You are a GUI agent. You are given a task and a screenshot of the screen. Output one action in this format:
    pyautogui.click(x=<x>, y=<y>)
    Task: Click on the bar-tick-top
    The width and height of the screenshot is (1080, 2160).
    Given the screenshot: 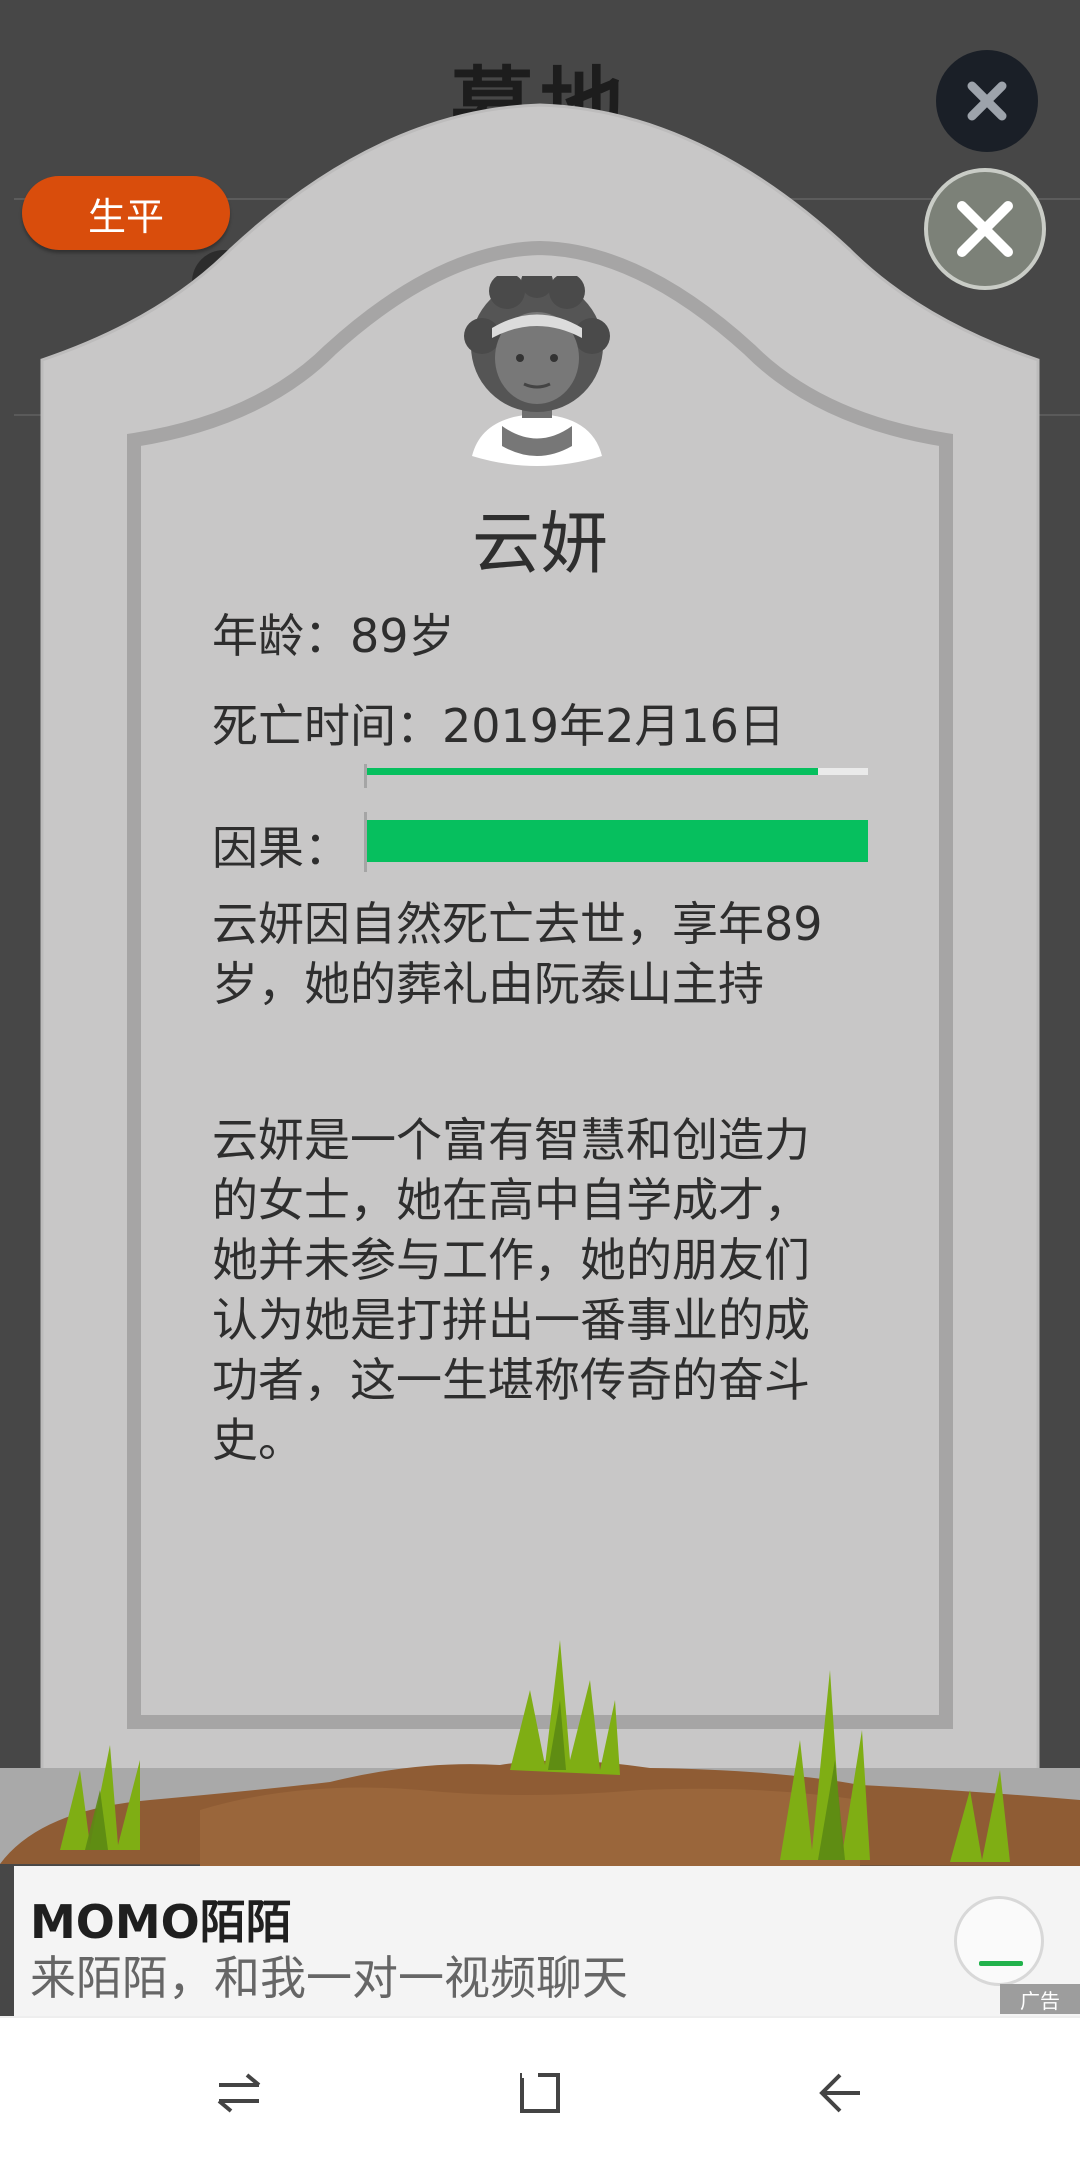 What is the action you would take?
    pyautogui.click(x=365, y=776)
    